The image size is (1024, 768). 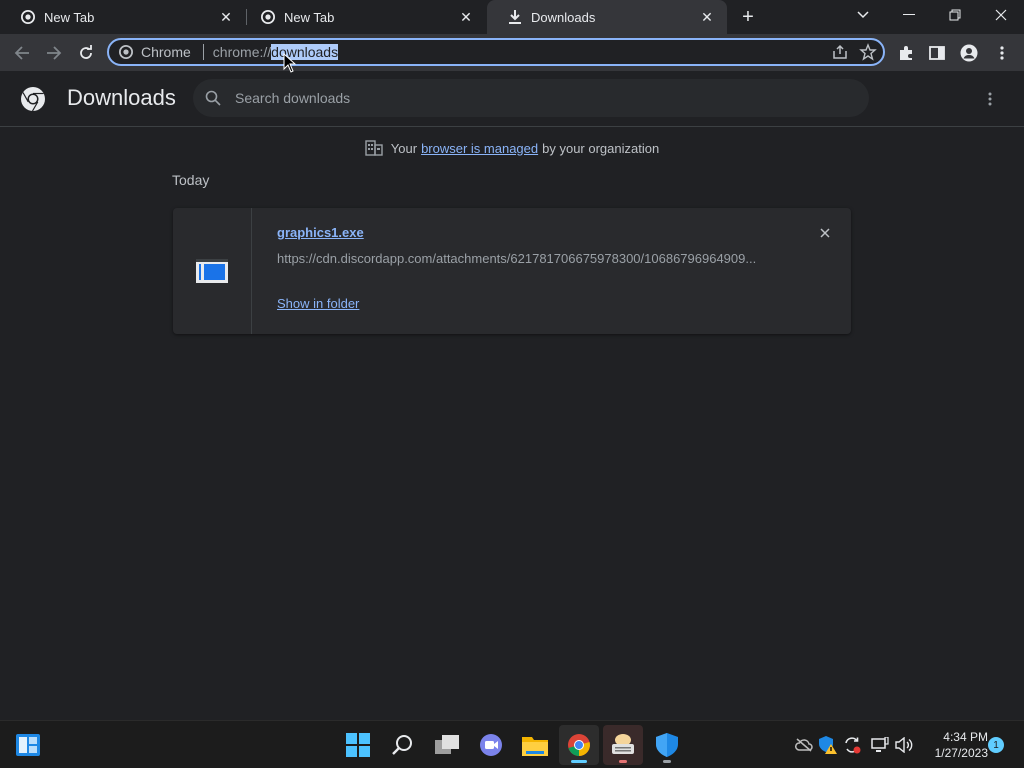 I want to click on search-downloads-box, so click(x=531, y=98).